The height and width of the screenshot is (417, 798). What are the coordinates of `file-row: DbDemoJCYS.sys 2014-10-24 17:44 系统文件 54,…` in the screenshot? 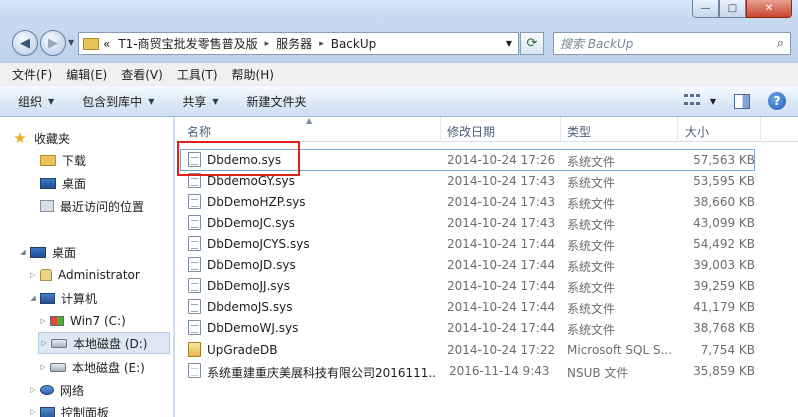 It's located at (486, 243).